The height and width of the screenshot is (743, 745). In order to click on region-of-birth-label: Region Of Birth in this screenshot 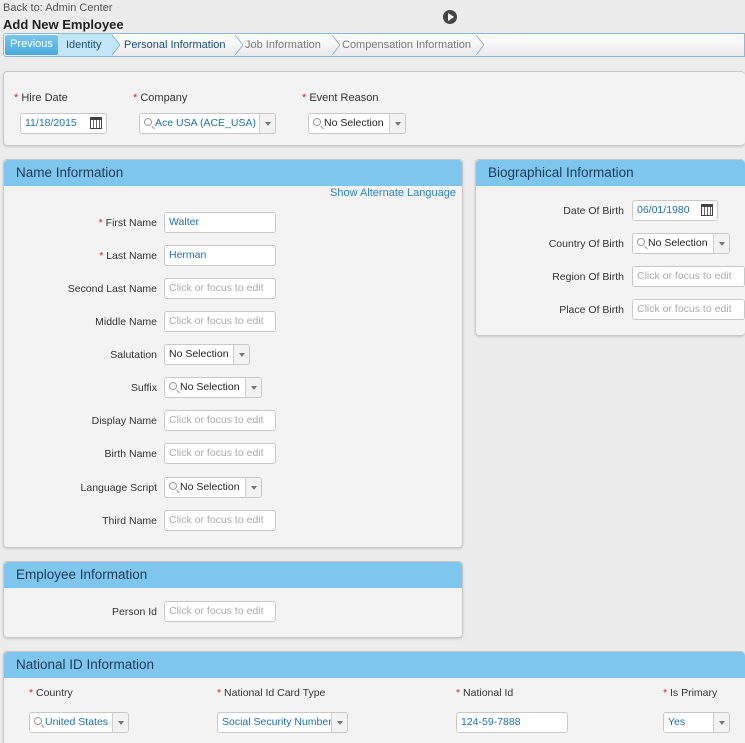, I will do `click(588, 277)`.